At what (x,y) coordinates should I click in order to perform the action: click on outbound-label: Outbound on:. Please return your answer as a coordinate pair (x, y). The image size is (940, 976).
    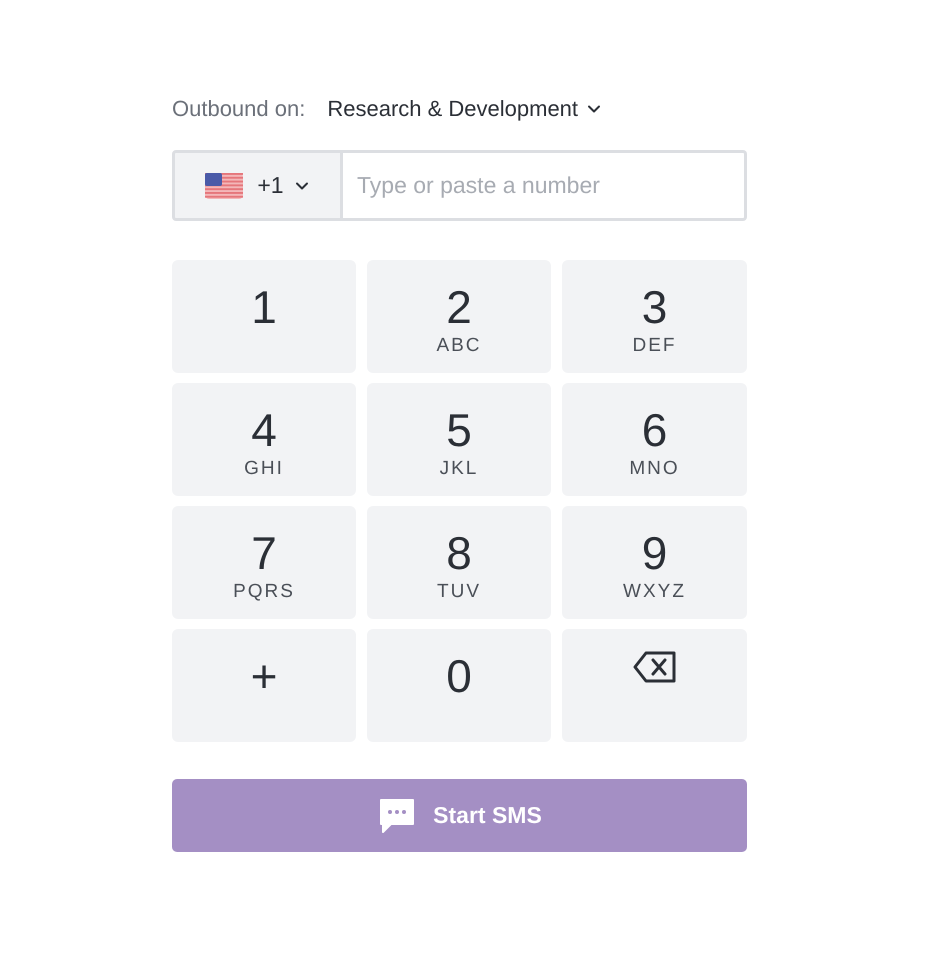
    Looking at the image, I should click on (239, 109).